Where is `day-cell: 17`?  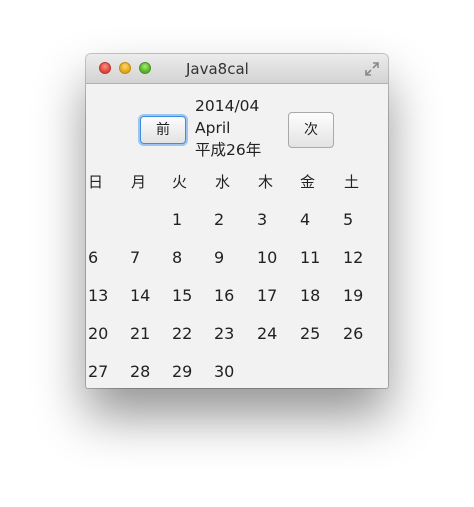 day-cell: 17 is located at coordinates (267, 295).